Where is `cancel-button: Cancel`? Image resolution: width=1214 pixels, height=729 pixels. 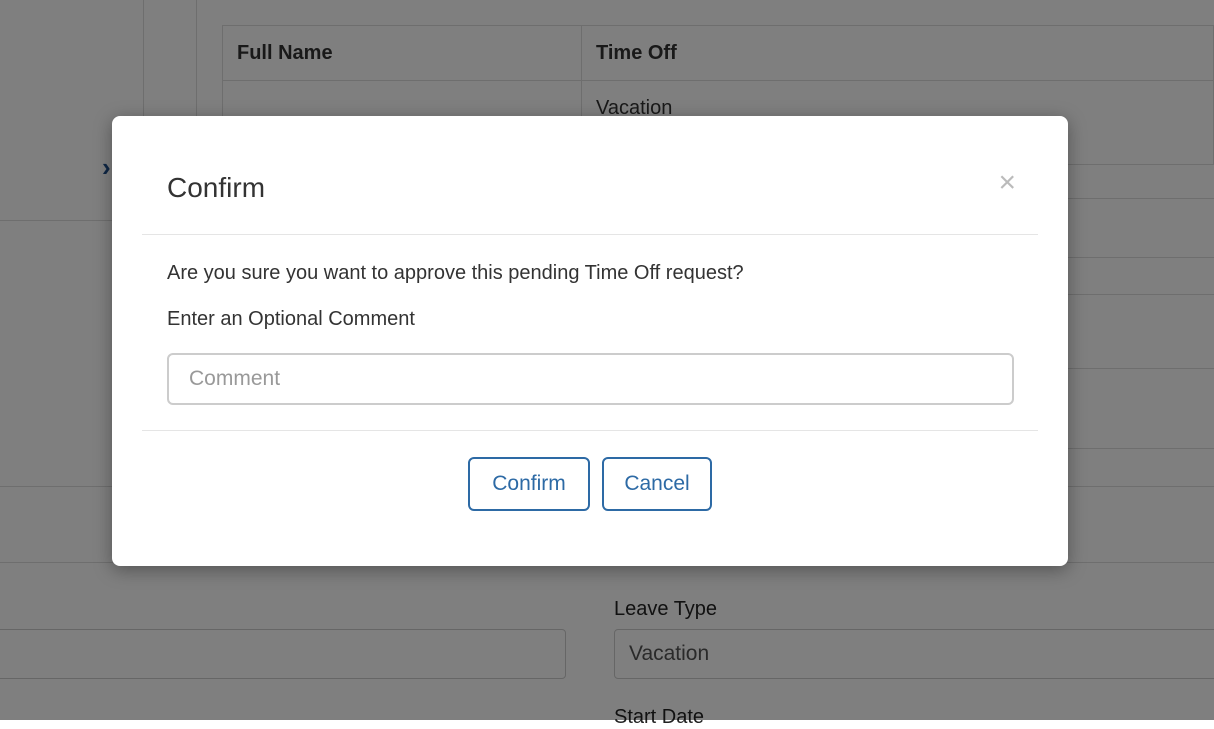
cancel-button: Cancel is located at coordinates (657, 484).